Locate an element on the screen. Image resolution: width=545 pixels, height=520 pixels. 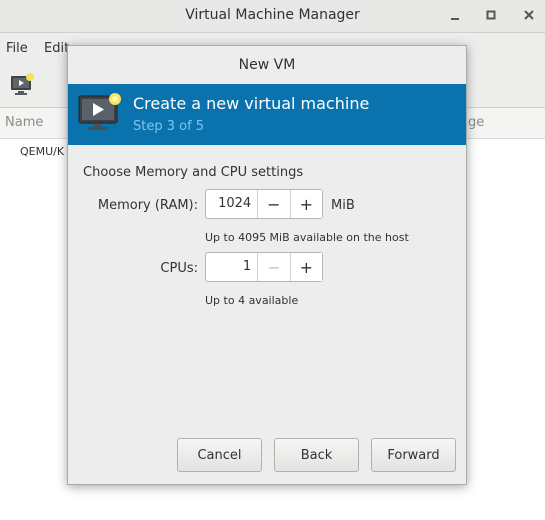
cancel-button: Cancel is located at coordinates (219, 455).